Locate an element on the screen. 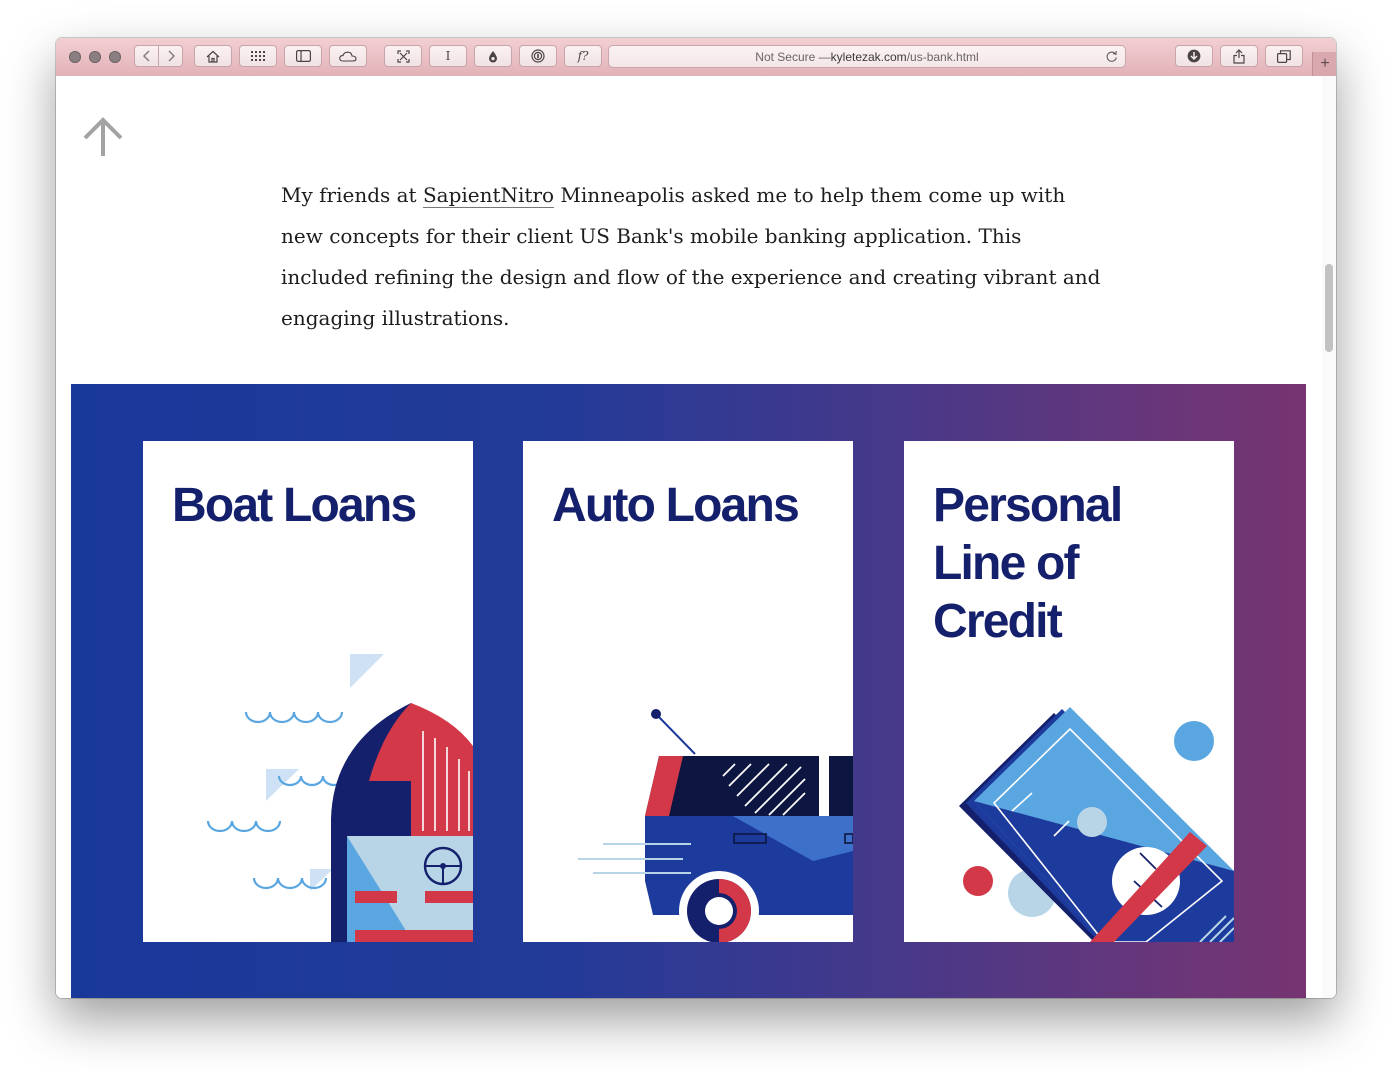 The width and height of the screenshot is (1392, 1072). boat-illustration is located at coordinates (339, 798).